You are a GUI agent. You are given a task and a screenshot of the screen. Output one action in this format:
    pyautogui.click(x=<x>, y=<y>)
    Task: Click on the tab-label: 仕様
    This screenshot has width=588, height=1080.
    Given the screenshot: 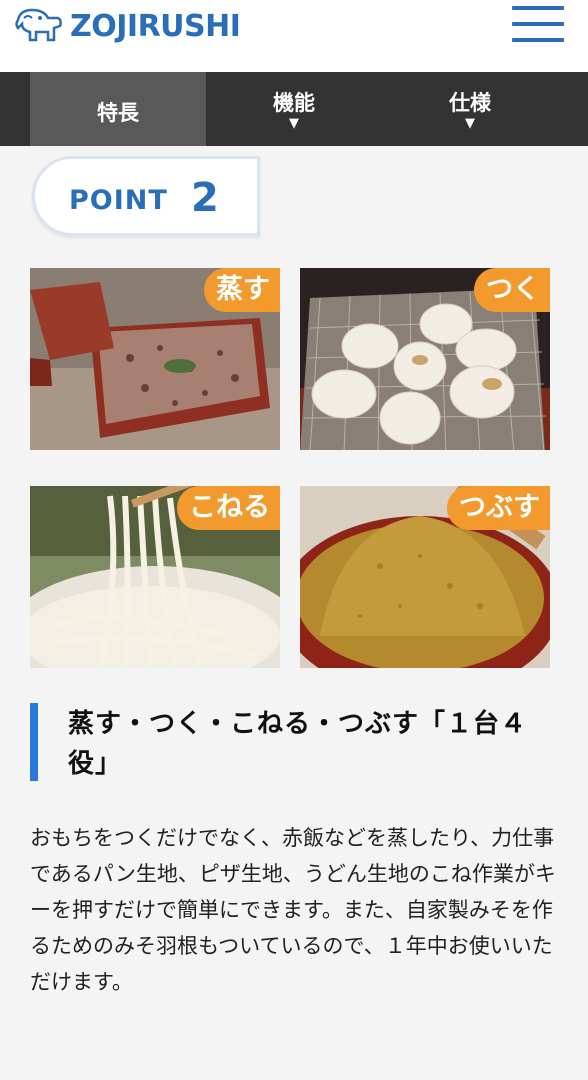 What is the action you would take?
    pyautogui.click(x=470, y=103)
    